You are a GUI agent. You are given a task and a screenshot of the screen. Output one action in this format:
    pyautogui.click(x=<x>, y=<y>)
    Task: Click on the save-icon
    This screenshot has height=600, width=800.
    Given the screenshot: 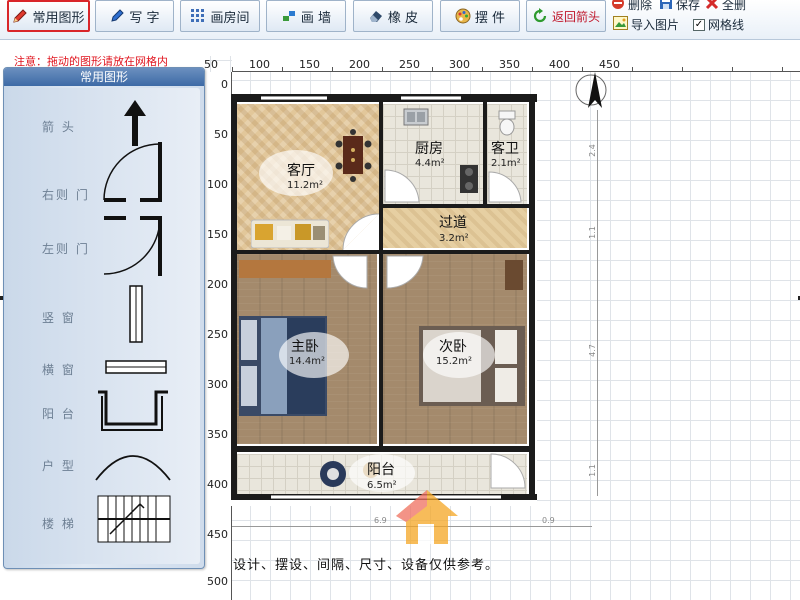 What is the action you would take?
    pyautogui.click(x=666, y=6)
    